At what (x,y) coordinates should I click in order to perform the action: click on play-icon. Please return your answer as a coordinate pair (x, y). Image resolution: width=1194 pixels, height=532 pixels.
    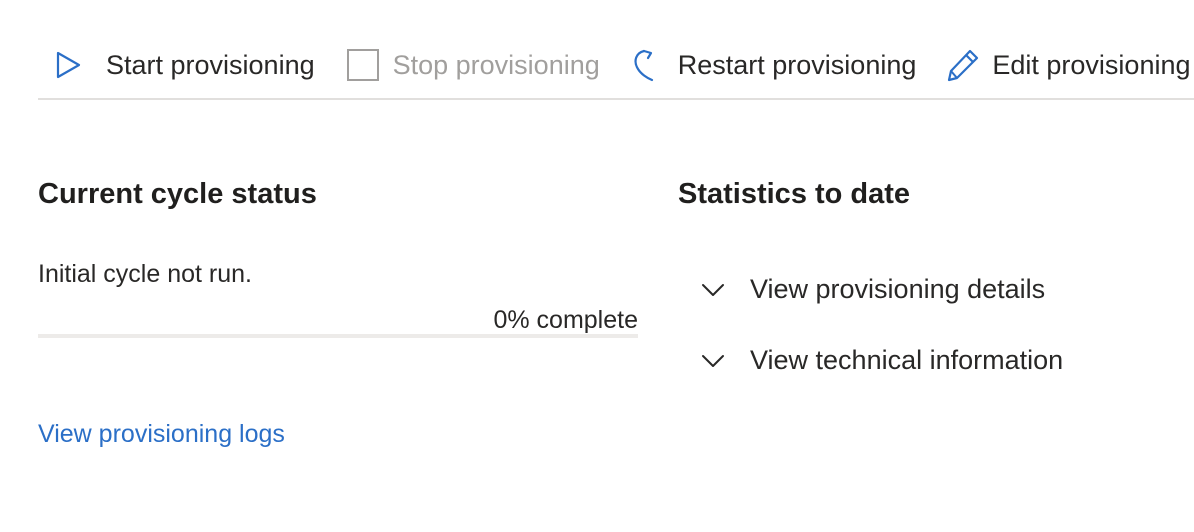
    Looking at the image, I should click on (68, 65).